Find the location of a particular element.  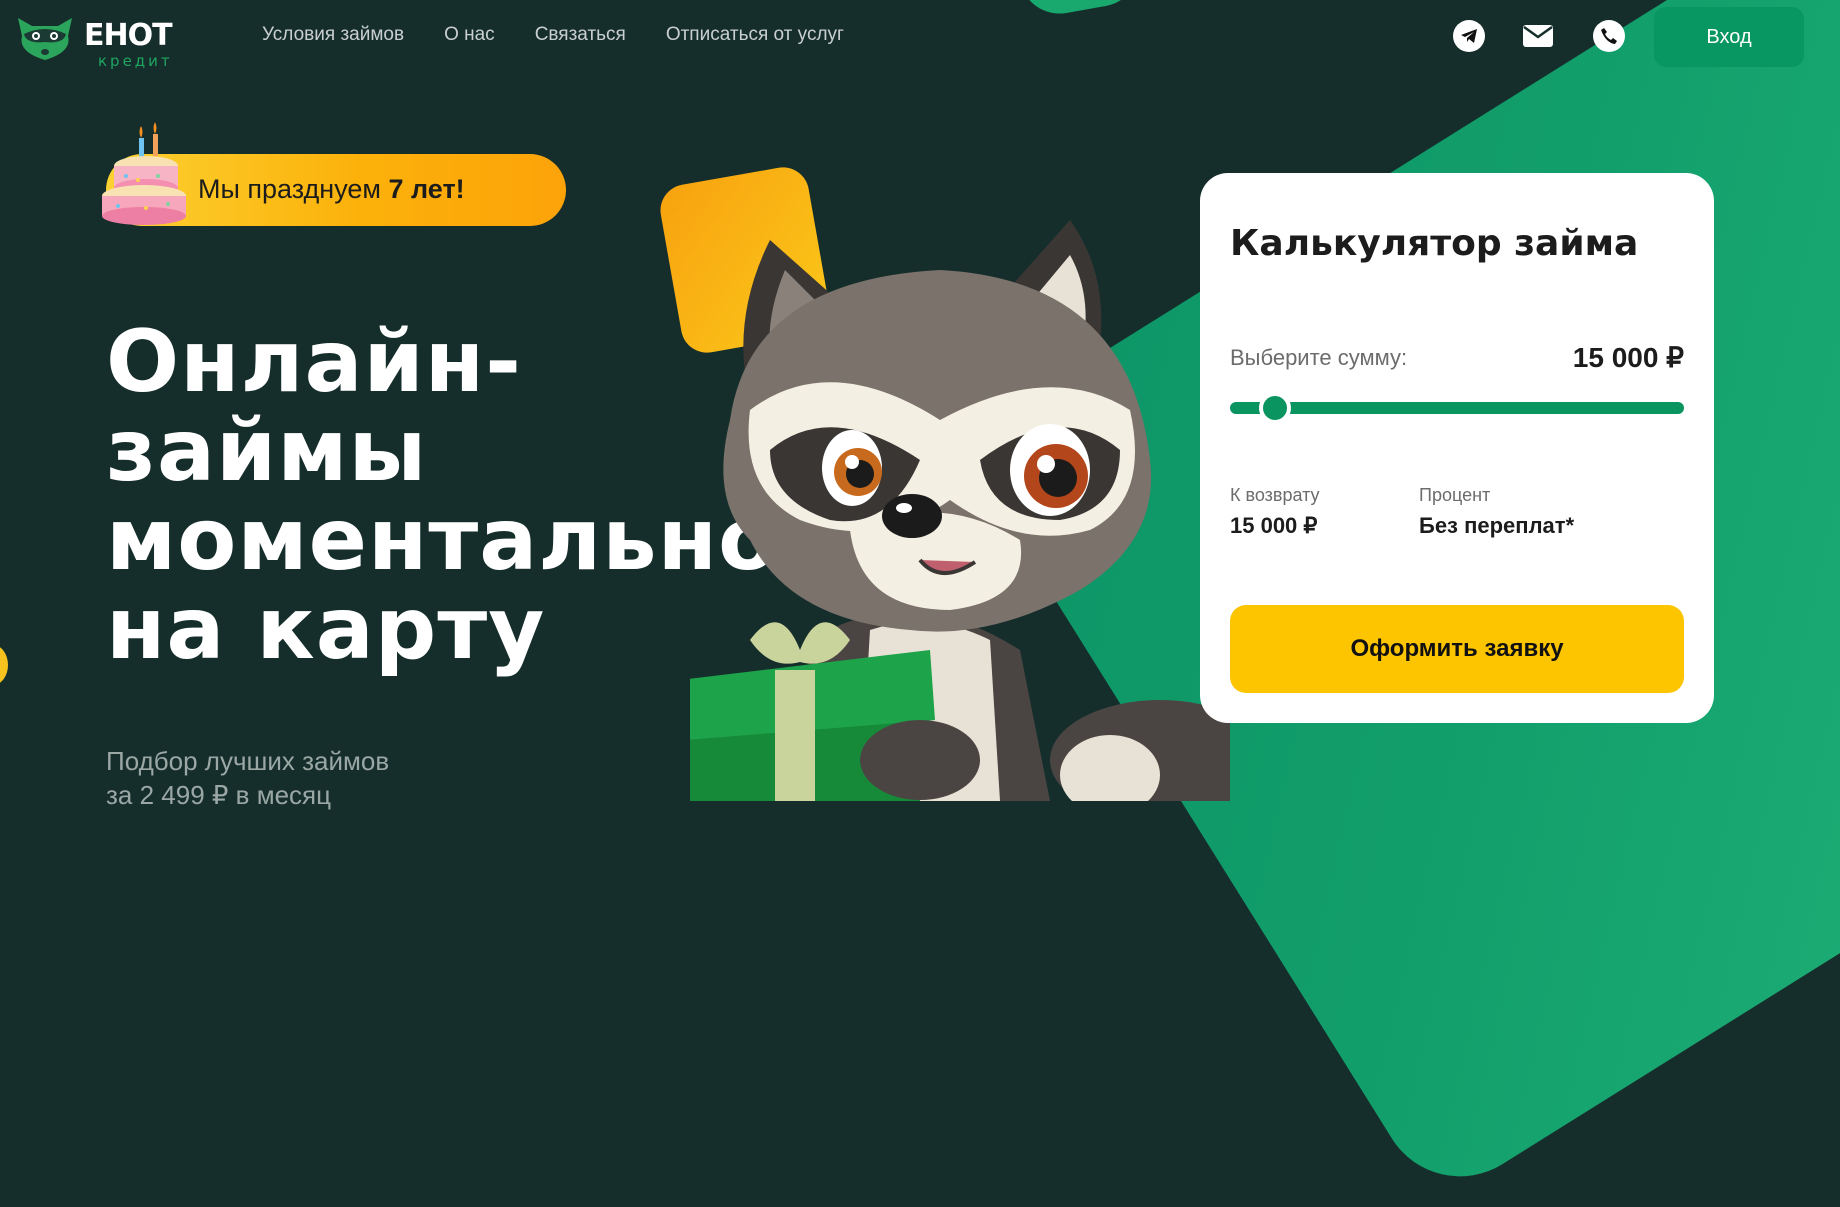

telegram-icon is located at coordinates (1469, 36).